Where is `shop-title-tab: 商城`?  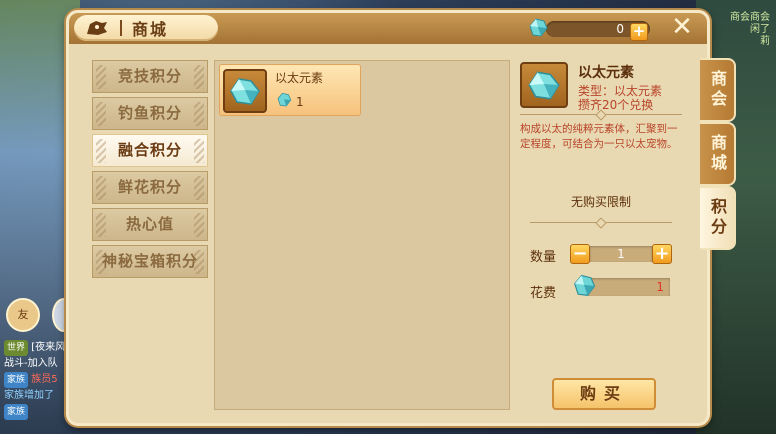 shop-title-tab: 商城 is located at coordinates (146, 28).